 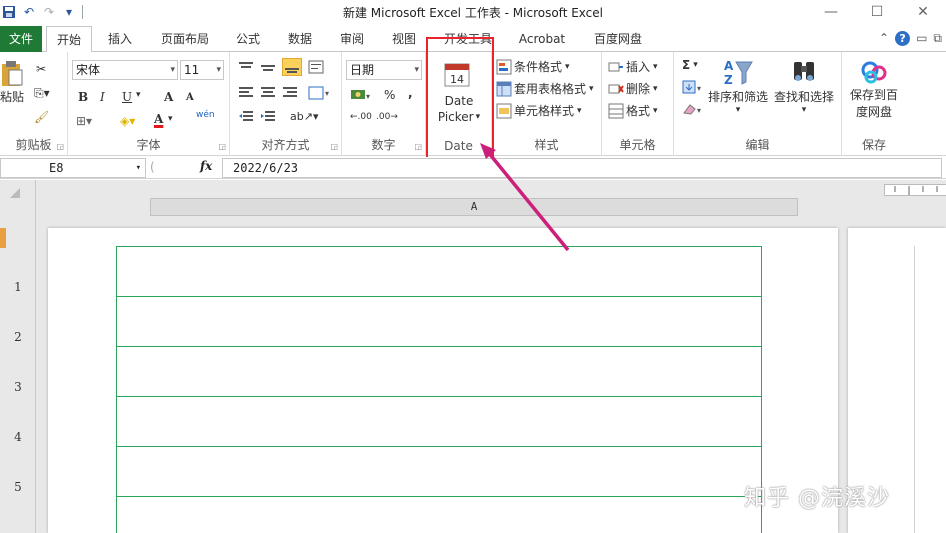 What do you see at coordinates (633, 88) in the screenshot?
I see `delete-cells-button: 删除 ▾` at bounding box center [633, 88].